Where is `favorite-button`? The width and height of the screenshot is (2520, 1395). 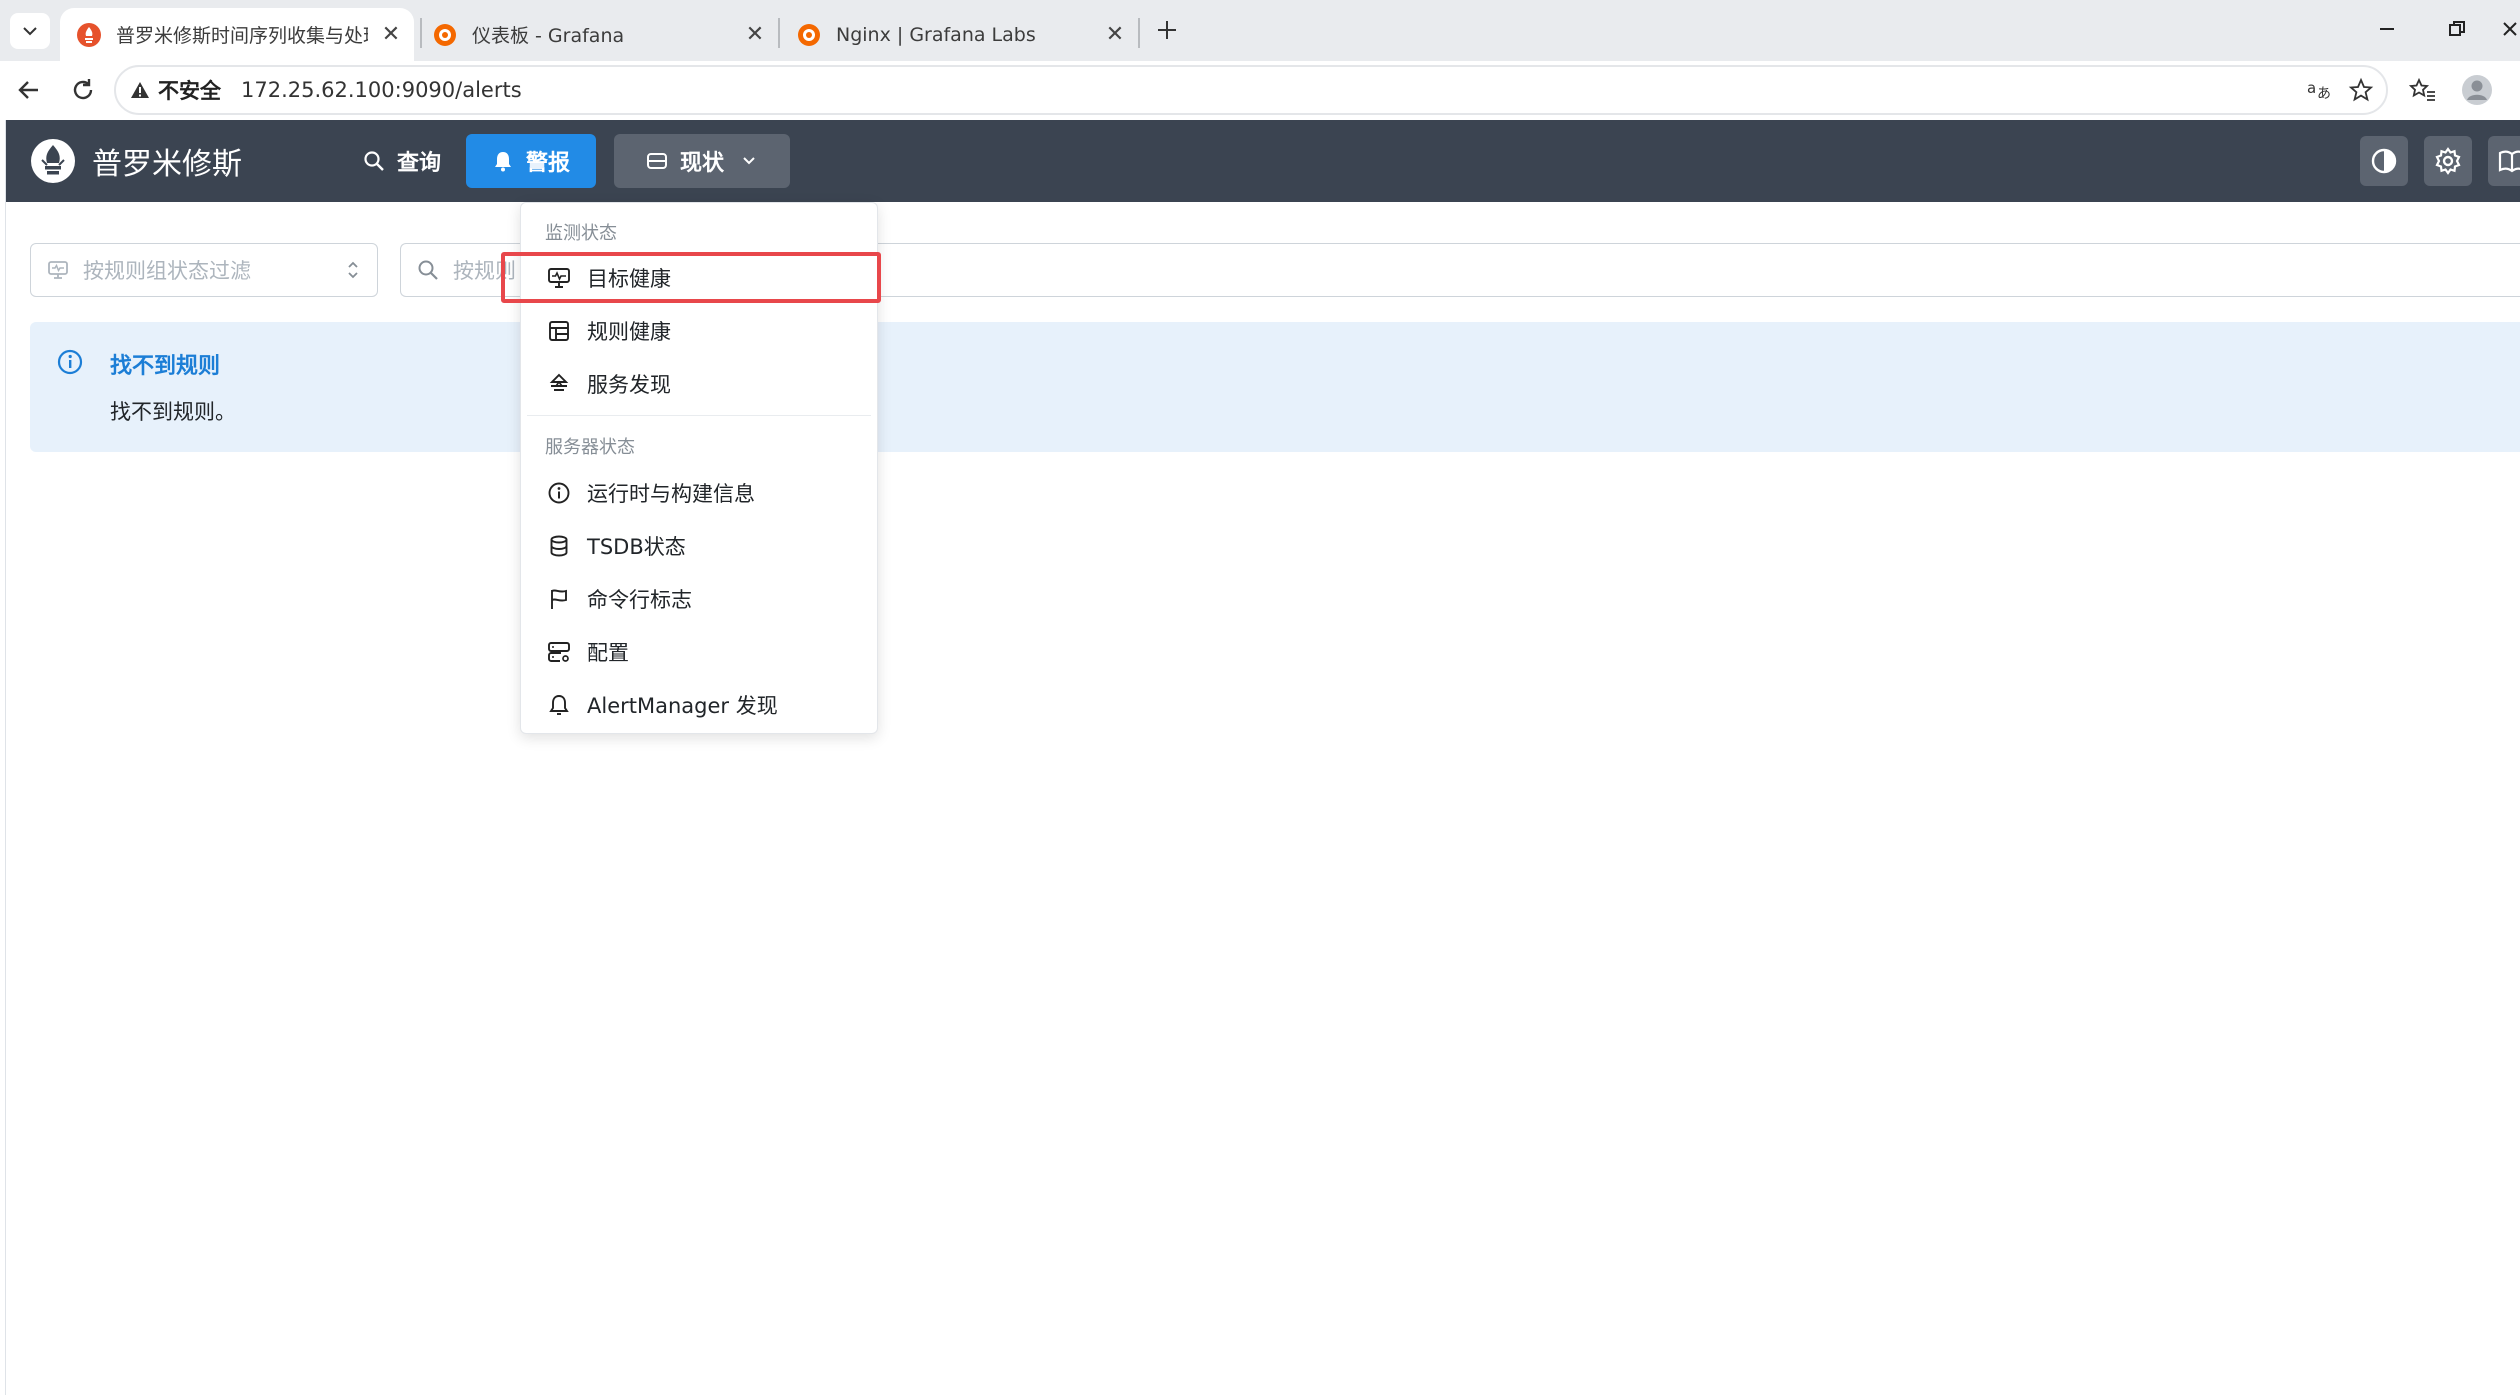 favorite-button is located at coordinates (2361, 90).